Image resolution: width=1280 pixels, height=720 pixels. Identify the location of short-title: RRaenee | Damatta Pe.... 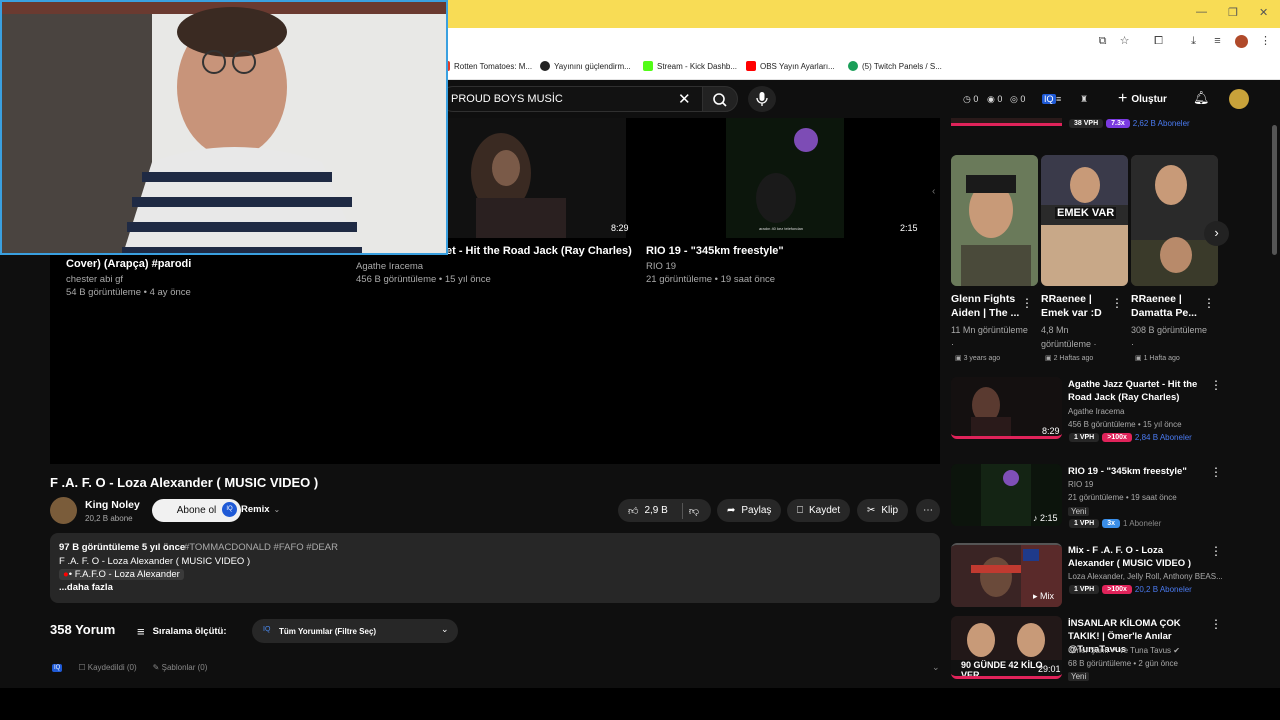
(1171, 306).